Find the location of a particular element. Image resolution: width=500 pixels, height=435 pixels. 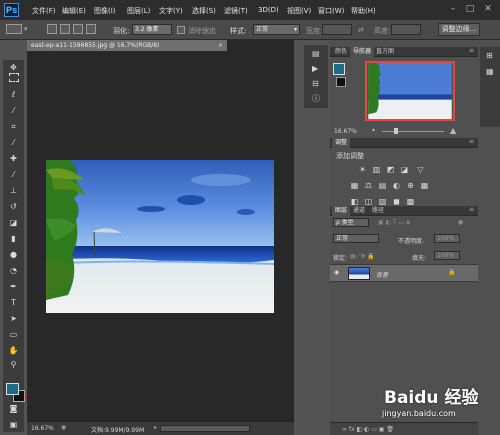

menu-select: 选择(S) is located at coordinates (204, 11).